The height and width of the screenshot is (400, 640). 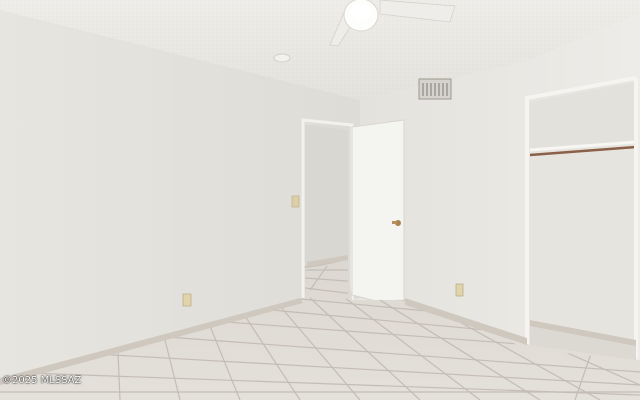 I want to click on hvac-vent, so click(x=435, y=89).